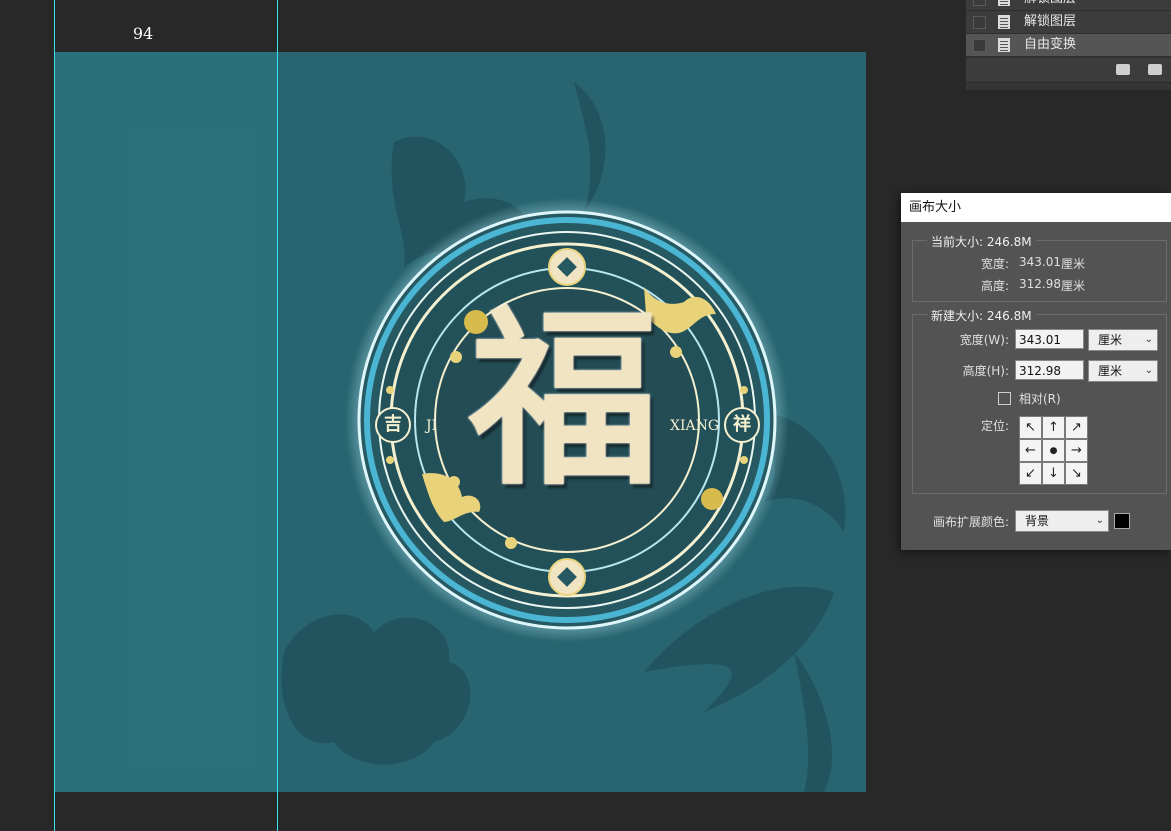 This screenshot has height=831, width=1171. What do you see at coordinates (1073, 286) in the screenshot?
I see `current-height-unit: 厘米` at bounding box center [1073, 286].